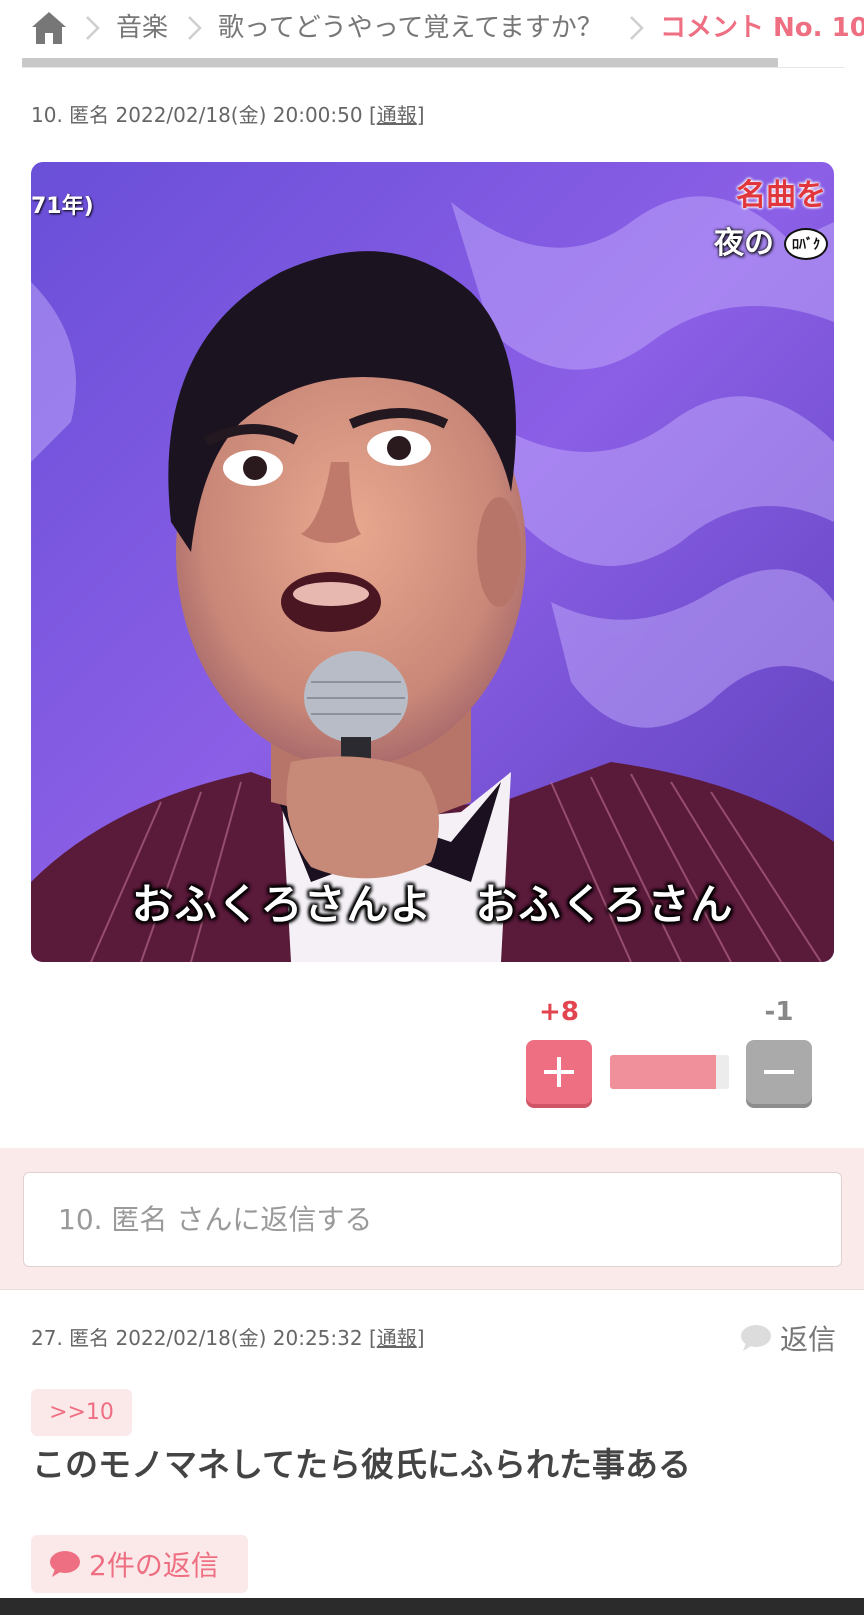 This screenshot has width=864, height=1615. Describe the element at coordinates (204, 115) in the screenshot. I see `comment-meta-text: 10. 匿名 2022/02/18(金) 20:00:50 [` at that location.